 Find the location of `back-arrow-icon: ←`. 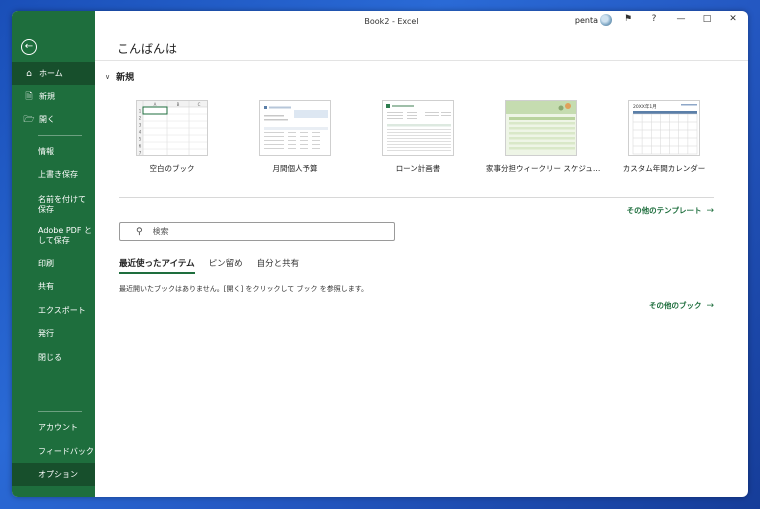

back-arrow-icon: ← is located at coordinates (29, 47).